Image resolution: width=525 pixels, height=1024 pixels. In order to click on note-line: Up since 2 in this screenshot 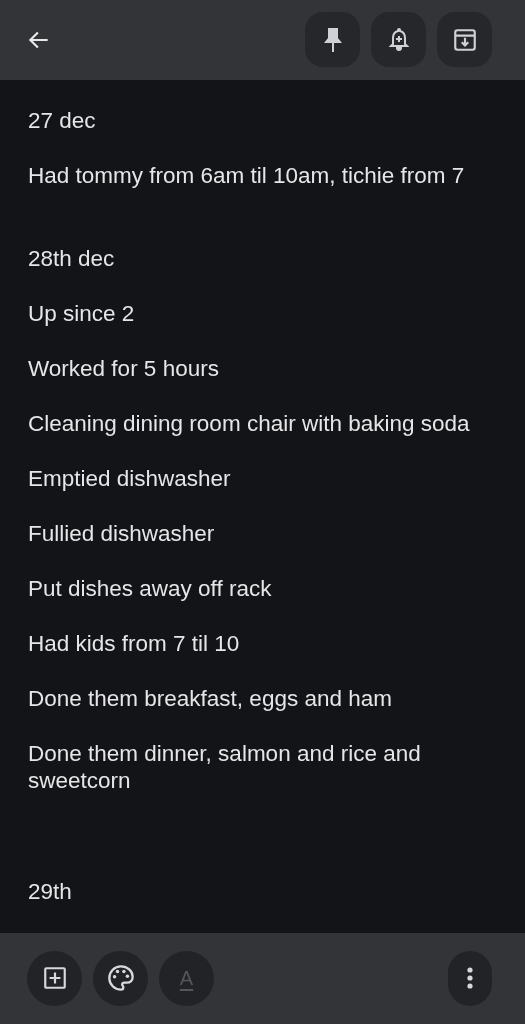, I will do `click(82, 313)`.